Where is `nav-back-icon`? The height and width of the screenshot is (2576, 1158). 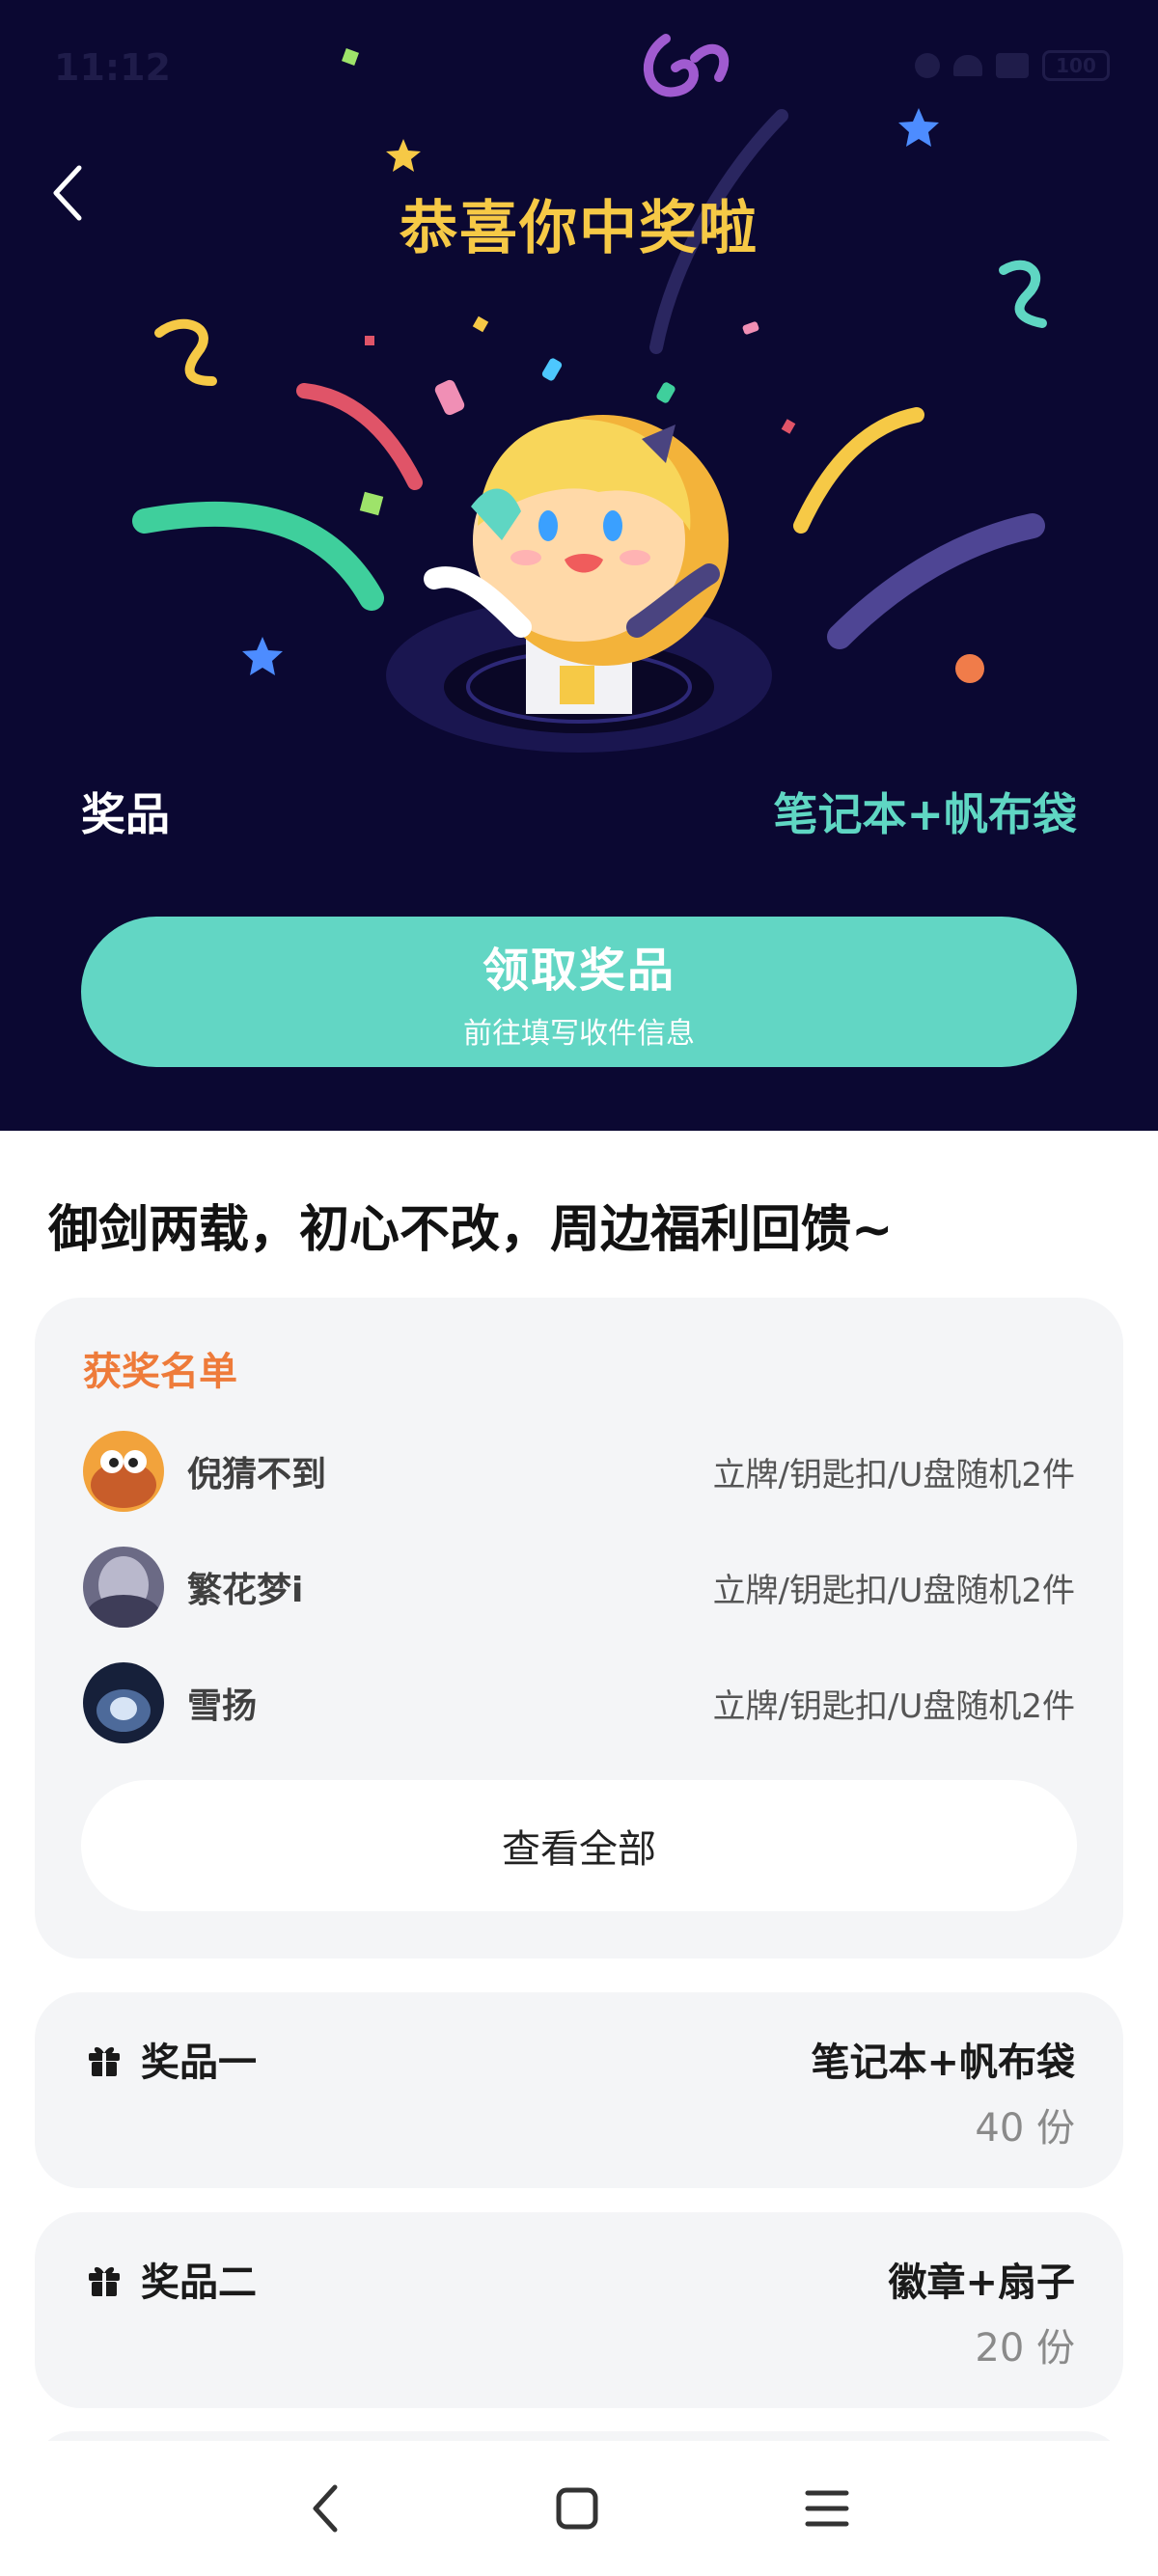
nav-back-icon is located at coordinates (325, 2509).